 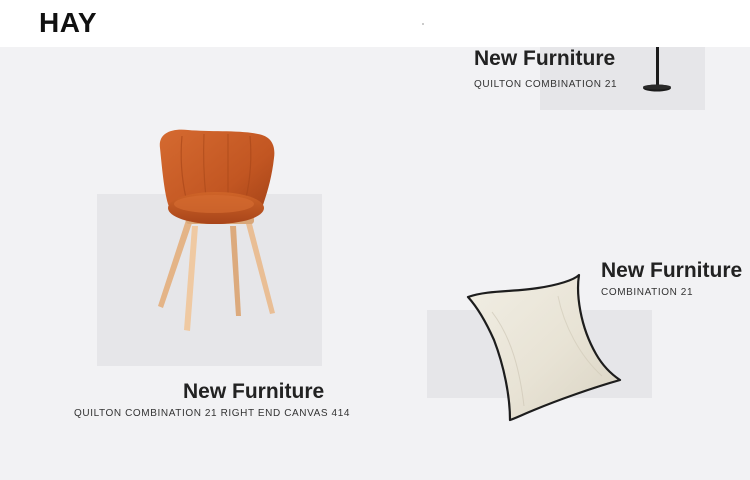 What do you see at coordinates (671, 271) in the screenshot?
I see `card-title-cushion: New Furniture` at bounding box center [671, 271].